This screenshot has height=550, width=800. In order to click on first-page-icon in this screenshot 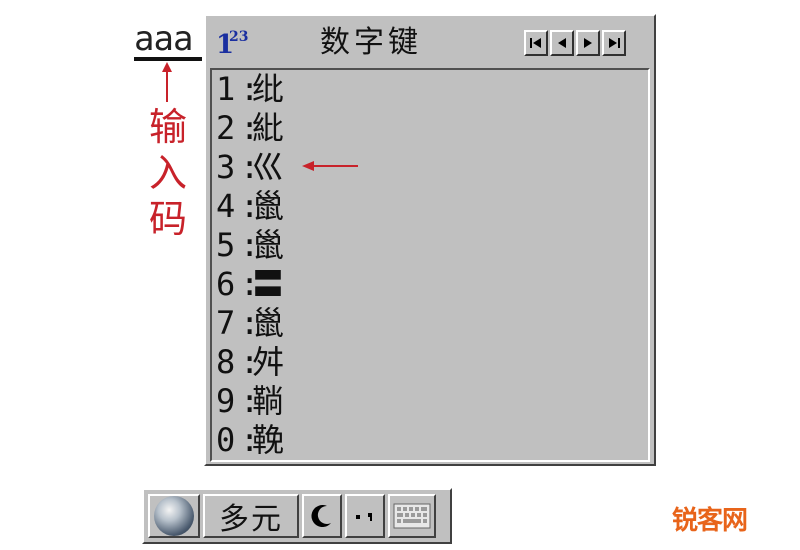, I will do `click(535, 43)`.